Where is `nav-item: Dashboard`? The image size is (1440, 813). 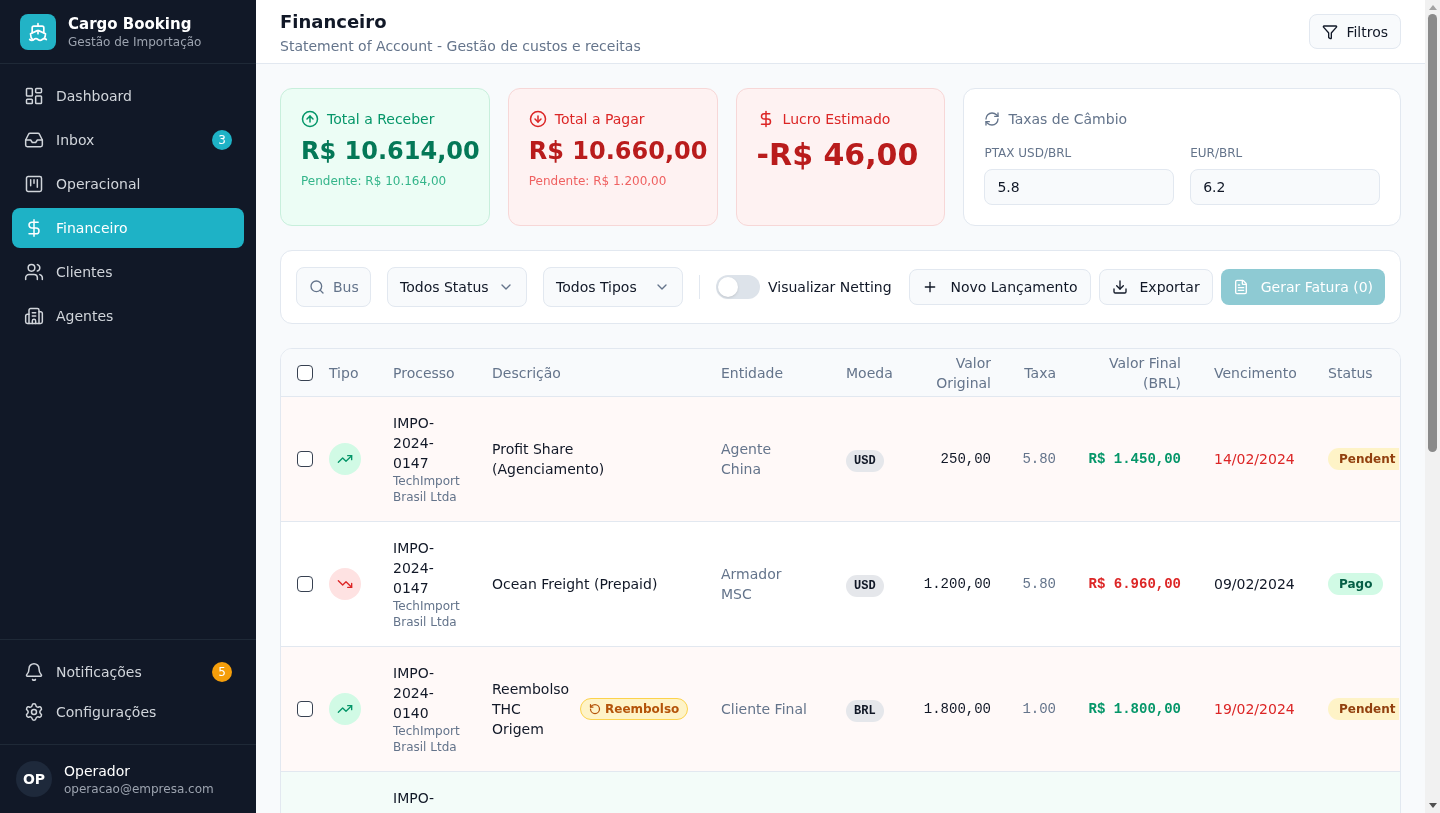
nav-item: Dashboard is located at coordinates (128, 96).